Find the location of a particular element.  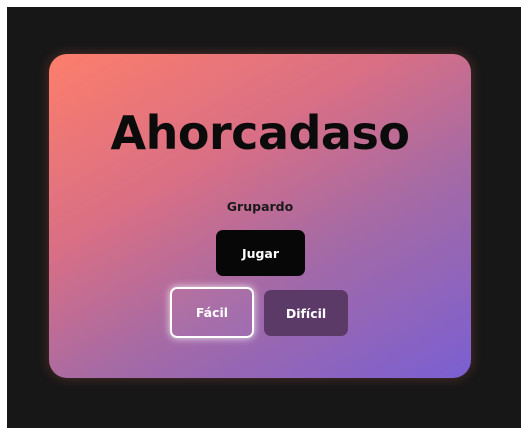

hard-difficulty-button: Difícil is located at coordinates (306, 313).